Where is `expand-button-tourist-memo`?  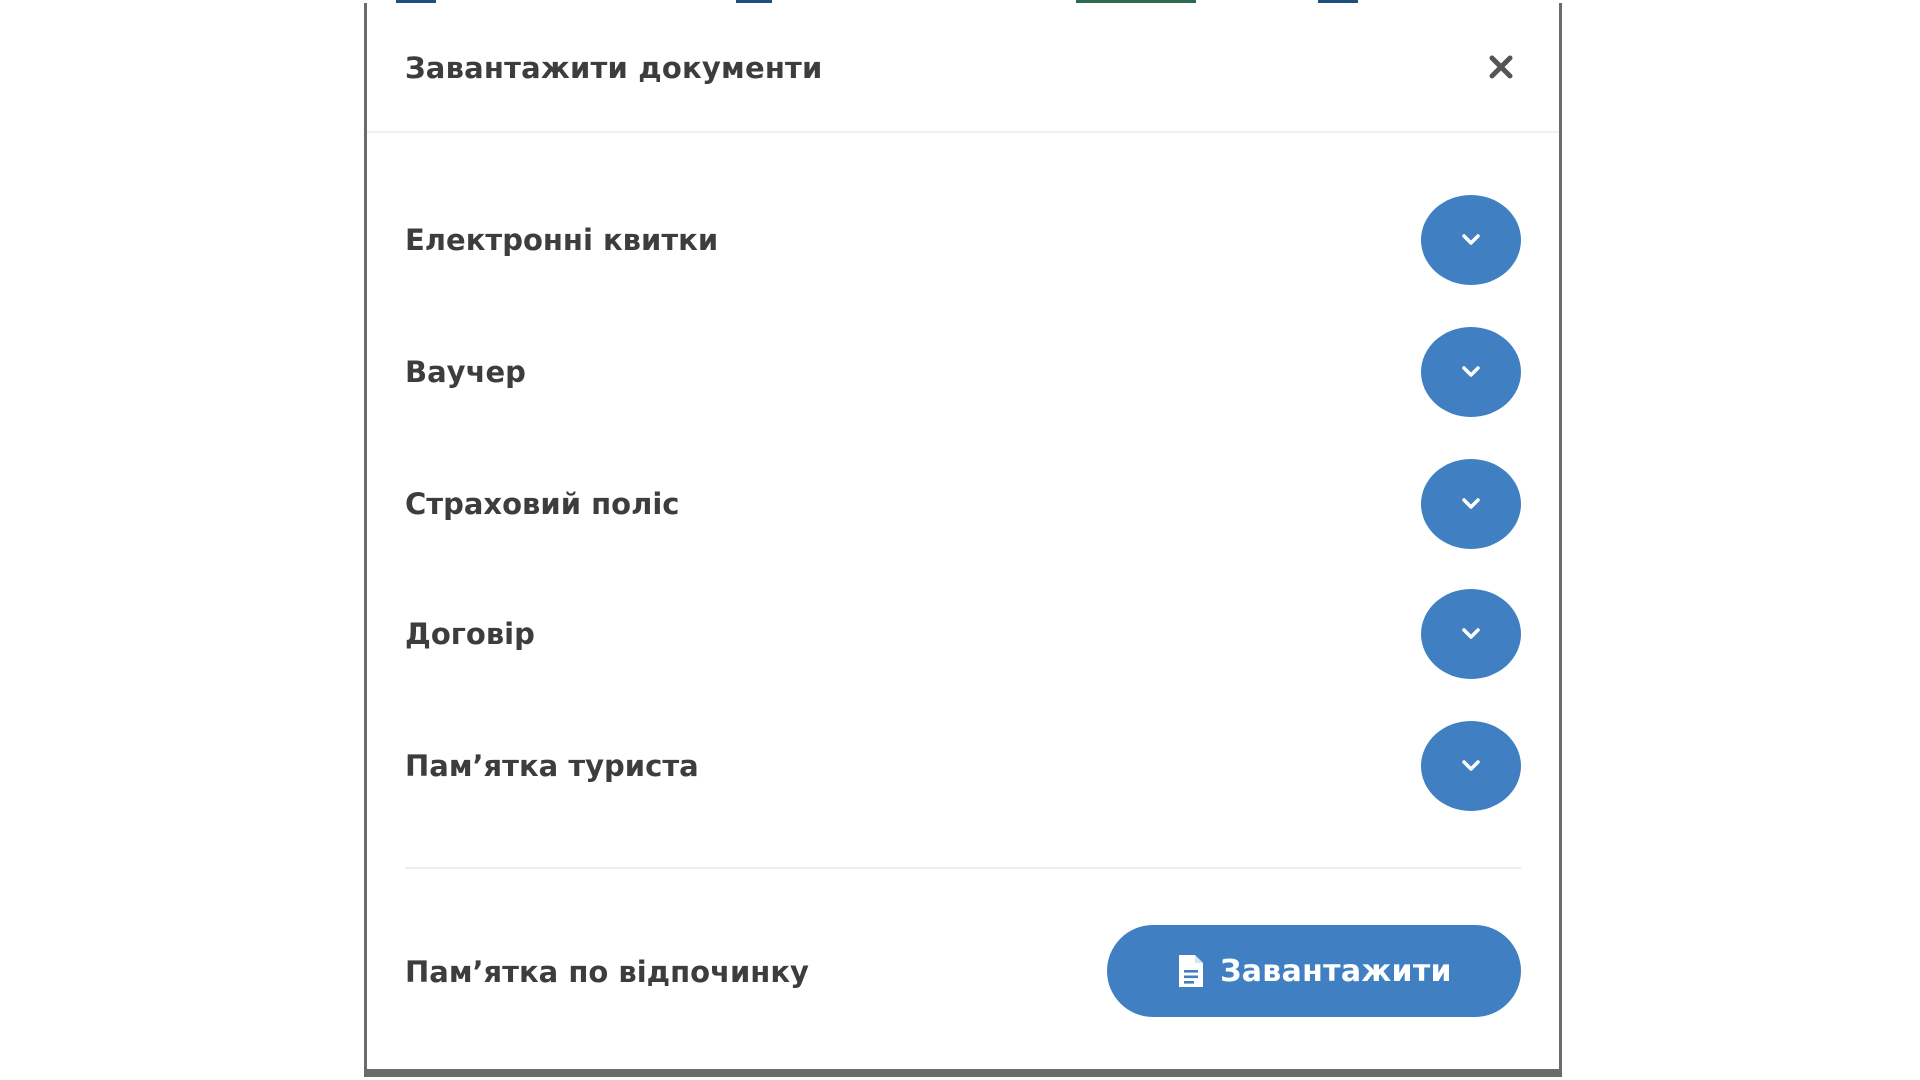
expand-button-tourist-memo is located at coordinates (1471, 766).